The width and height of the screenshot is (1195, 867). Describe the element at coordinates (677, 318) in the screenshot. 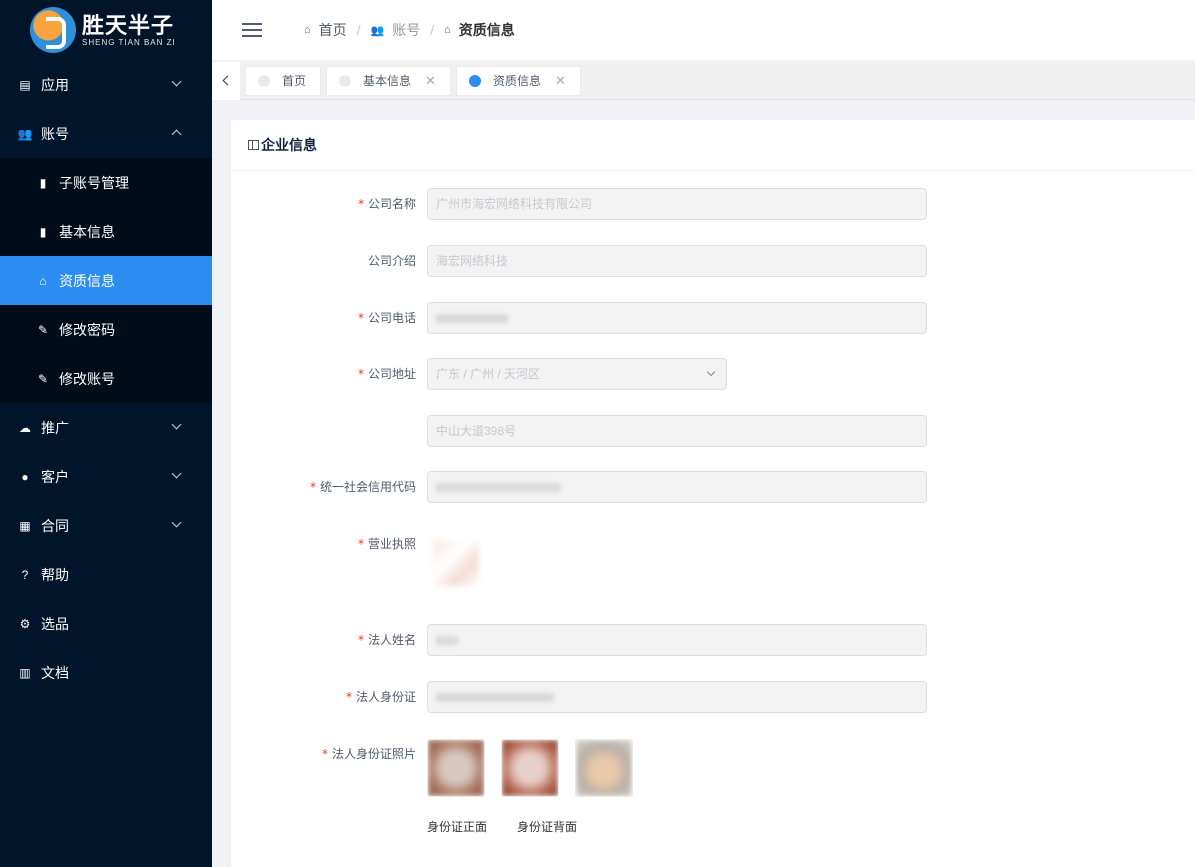

I see `company-phone-field` at that location.